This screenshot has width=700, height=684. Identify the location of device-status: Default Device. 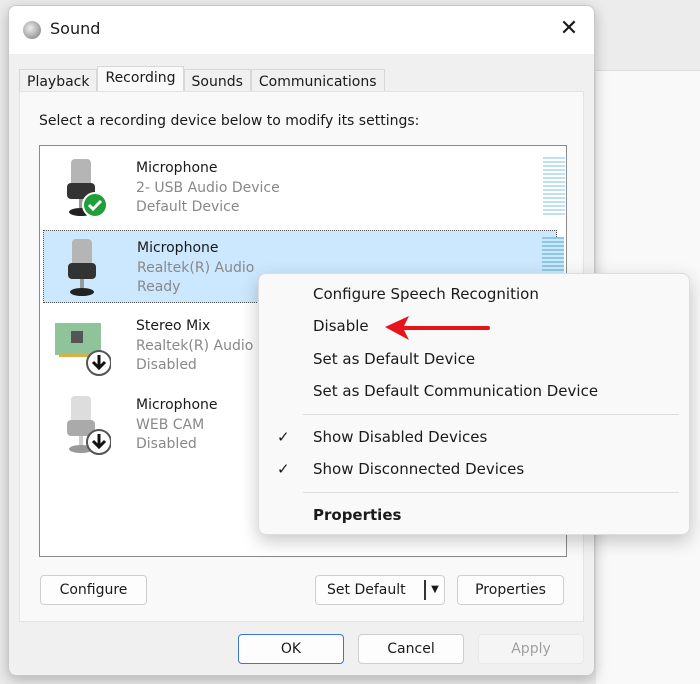
(188, 207).